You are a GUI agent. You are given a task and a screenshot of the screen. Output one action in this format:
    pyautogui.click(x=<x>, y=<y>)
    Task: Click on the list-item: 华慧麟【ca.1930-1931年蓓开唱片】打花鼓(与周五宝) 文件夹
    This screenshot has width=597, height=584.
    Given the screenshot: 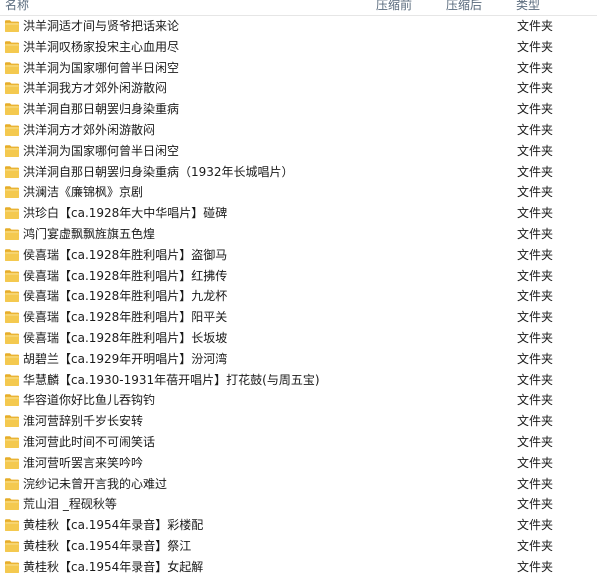 What is the action you would take?
    pyautogui.click(x=298, y=380)
    